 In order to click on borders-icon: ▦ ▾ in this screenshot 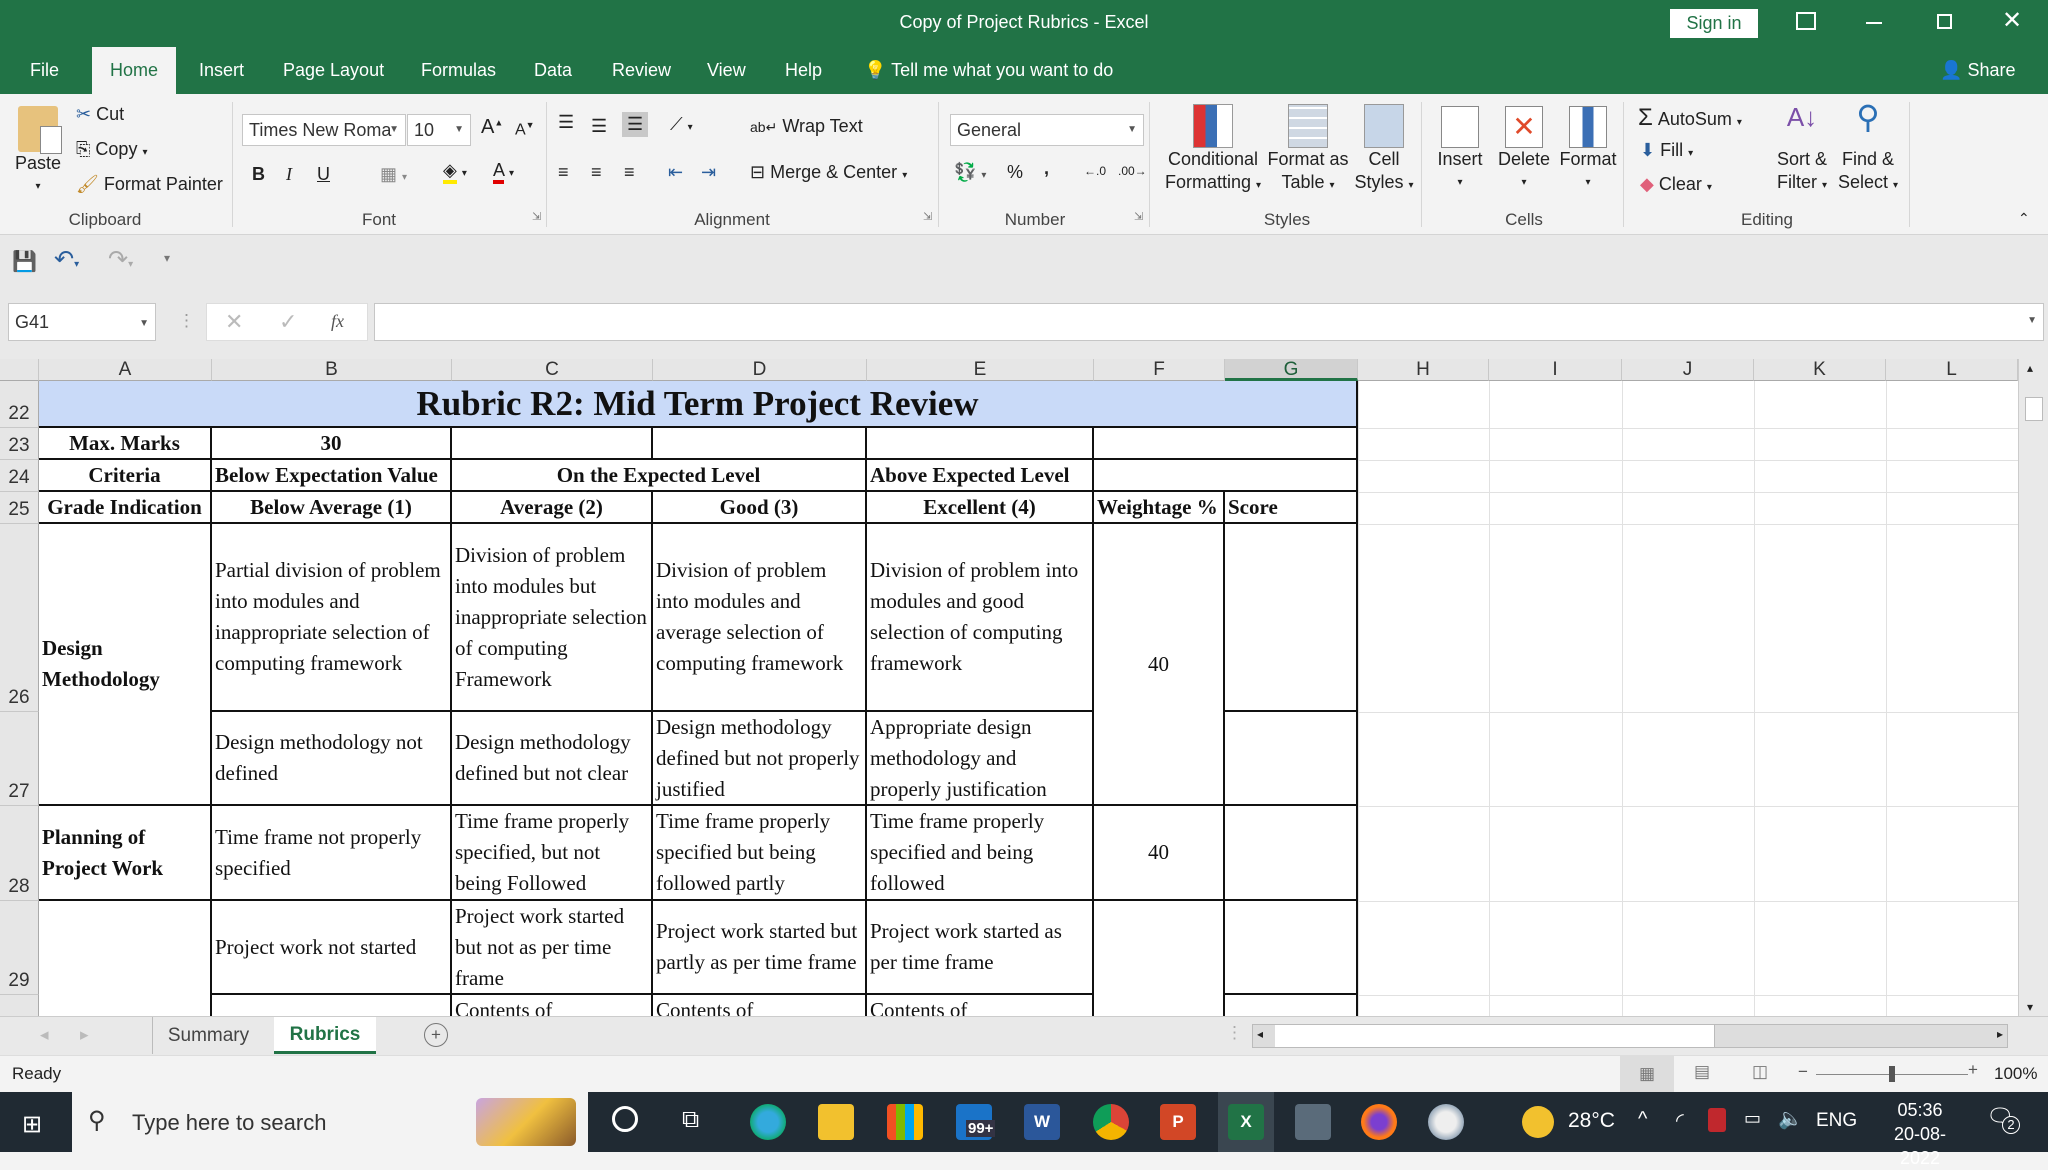, I will do `click(393, 174)`.